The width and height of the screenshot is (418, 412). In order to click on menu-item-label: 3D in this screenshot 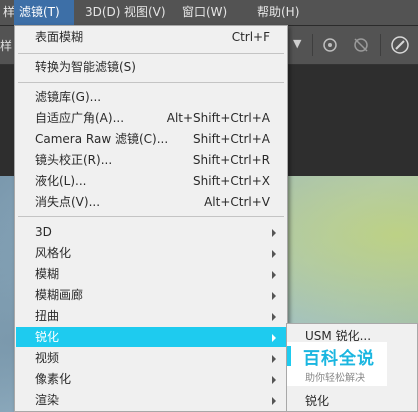, I will do `click(43, 232)`.